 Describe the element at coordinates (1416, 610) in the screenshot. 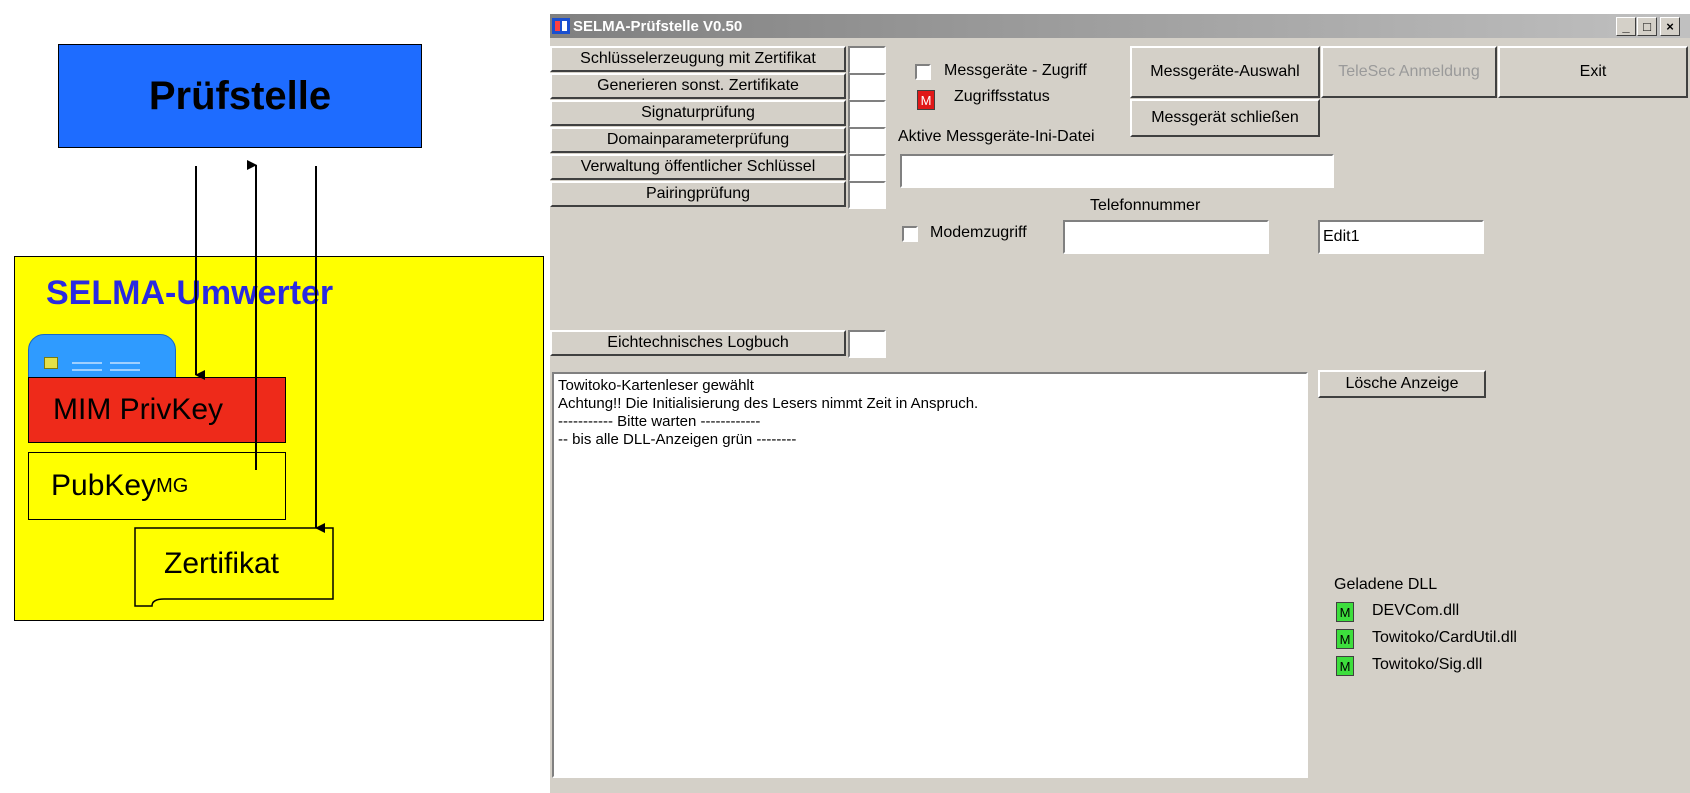

I see `dll-name: DEVCom.dll` at that location.